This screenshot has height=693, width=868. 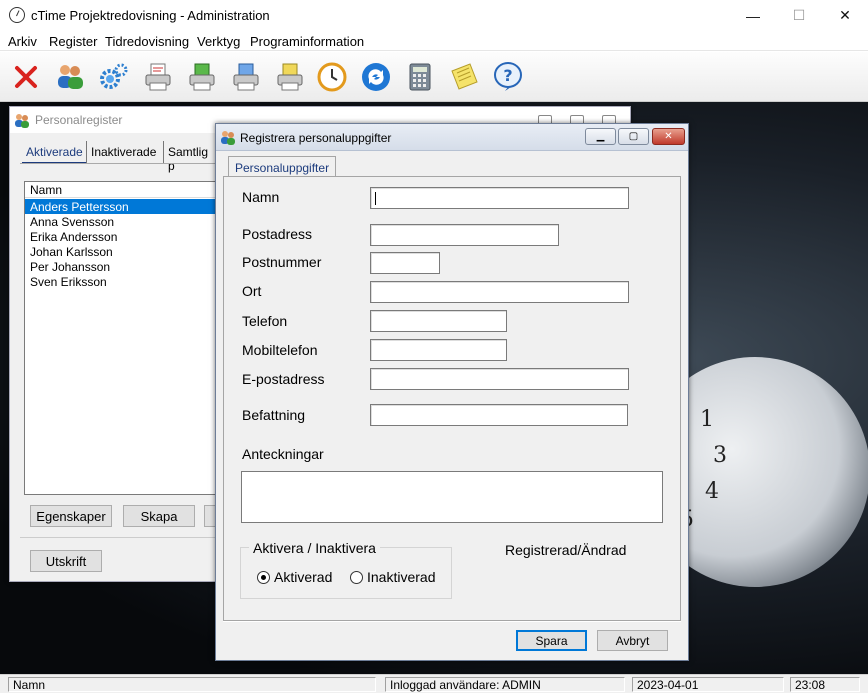 What do you see at coordinates (464, 235) in the screenshot?
I see `postadress-input` at bounding box center [464, 235].